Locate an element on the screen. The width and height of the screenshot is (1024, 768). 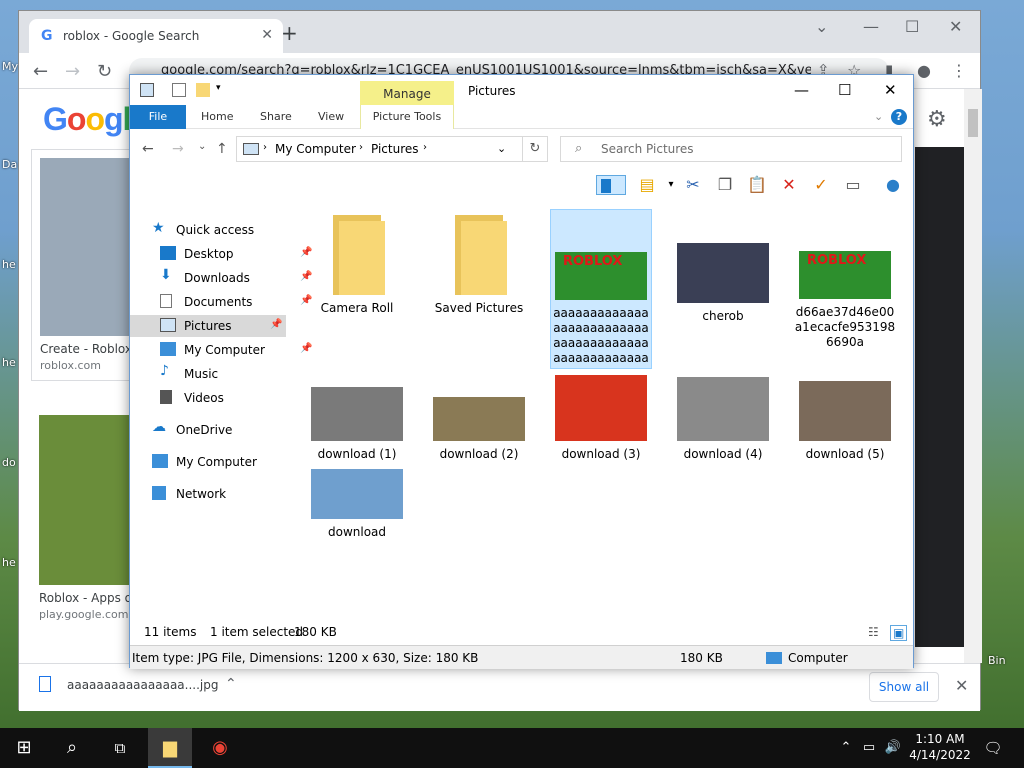
page-scrollbar is located at coordinates (973, 376).